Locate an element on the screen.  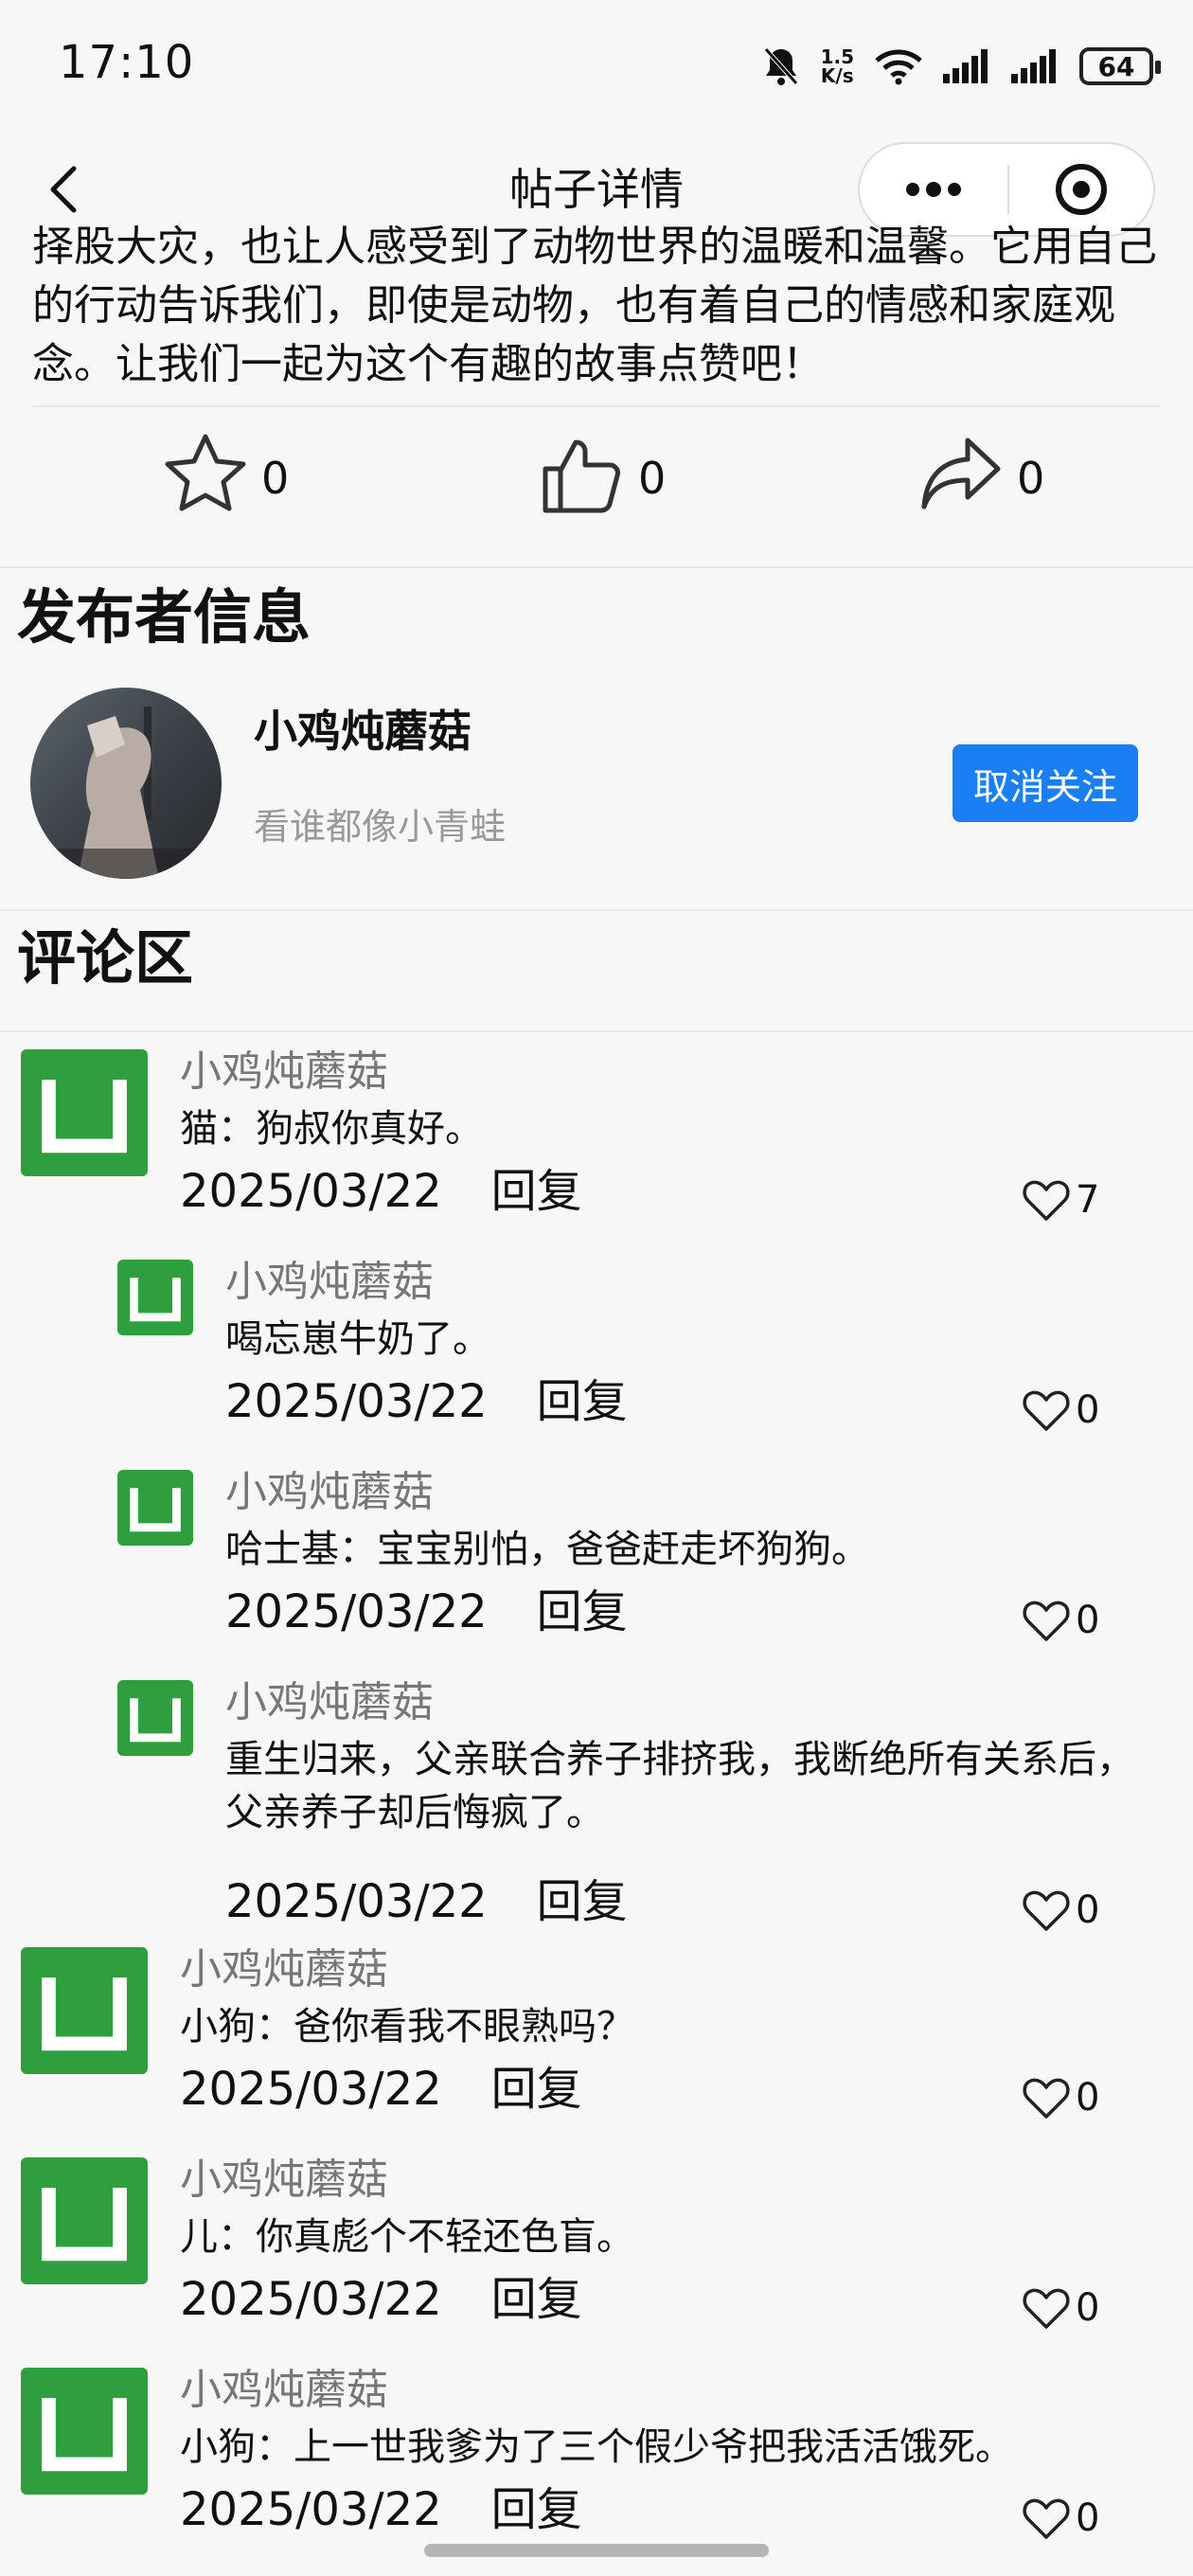
reply-item: 小鸡炖蘑菇喝忘崽牛奶了。 2025/03/22 回复 0 is located at coordinates (596, 1361).